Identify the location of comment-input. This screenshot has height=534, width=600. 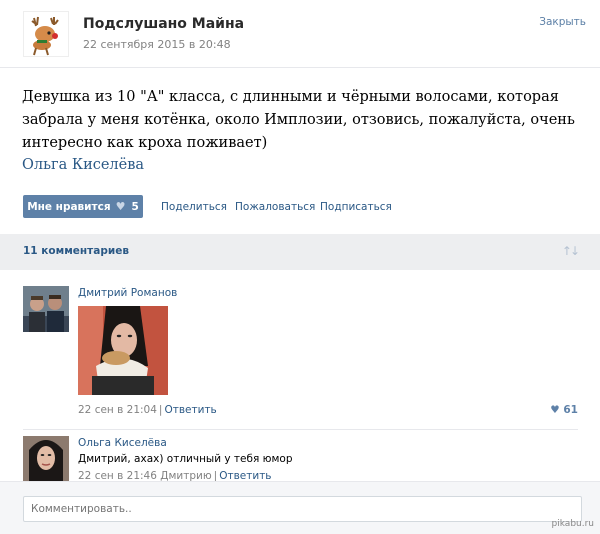
(302, 509).